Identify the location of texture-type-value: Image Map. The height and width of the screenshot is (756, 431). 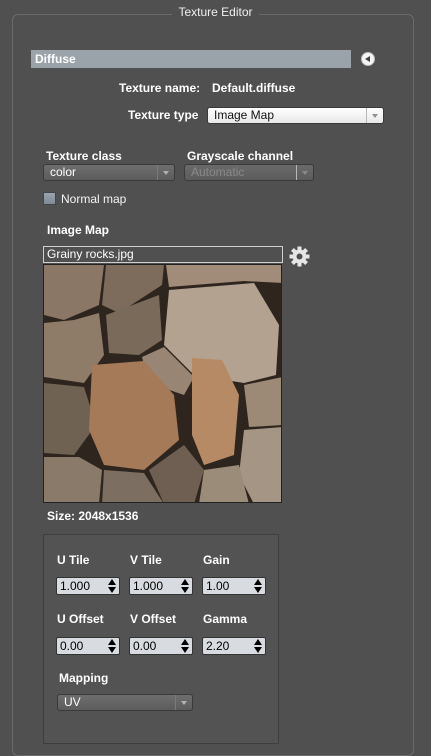
(244, 115).